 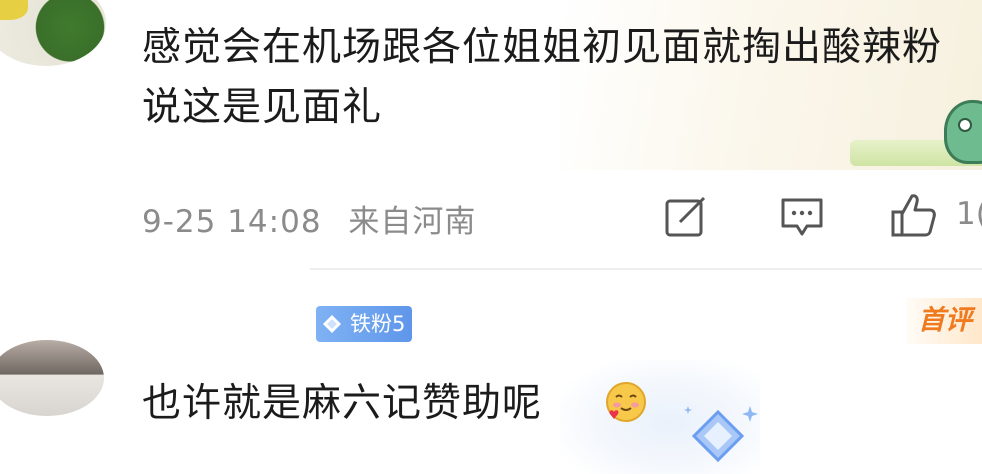 I want to click on like-count: 1(, so click(x=969, y=214).